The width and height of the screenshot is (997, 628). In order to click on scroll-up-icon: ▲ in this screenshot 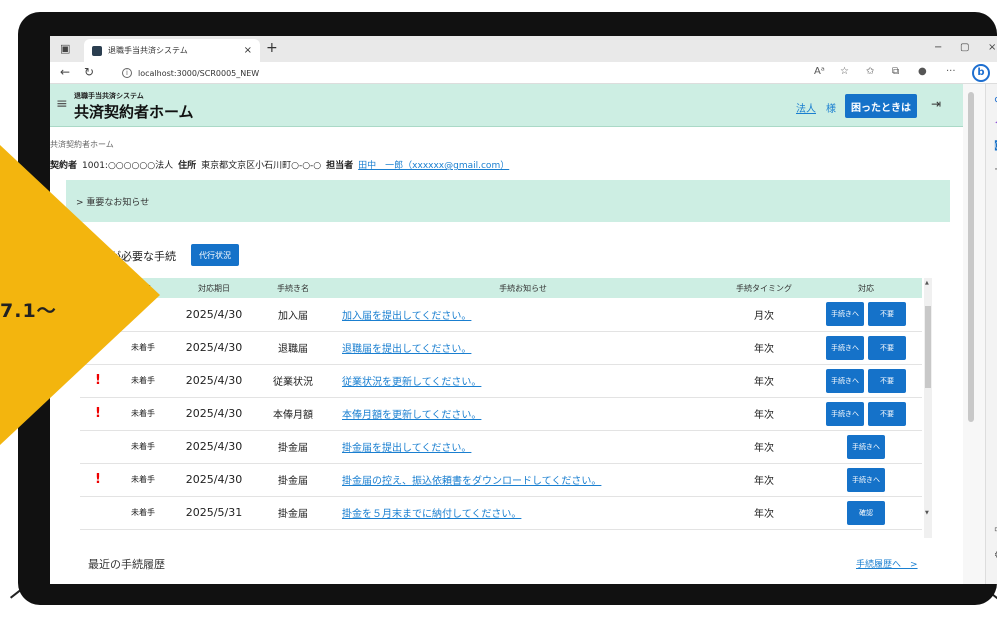, I will do `click(927, 283)`.